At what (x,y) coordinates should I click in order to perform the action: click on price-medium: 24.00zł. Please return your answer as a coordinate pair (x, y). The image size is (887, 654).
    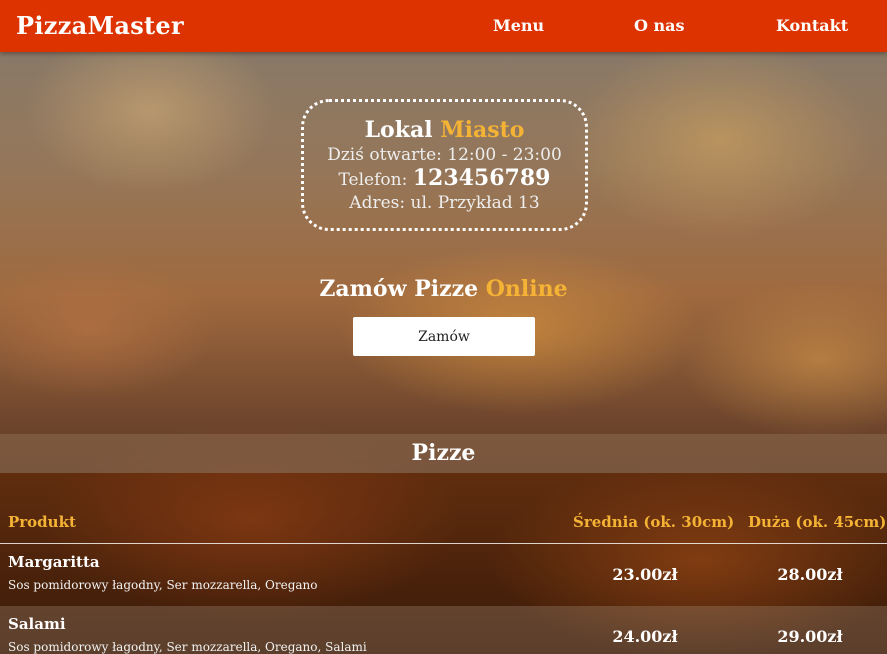
    Looking at the image, I should click on (645, 636).